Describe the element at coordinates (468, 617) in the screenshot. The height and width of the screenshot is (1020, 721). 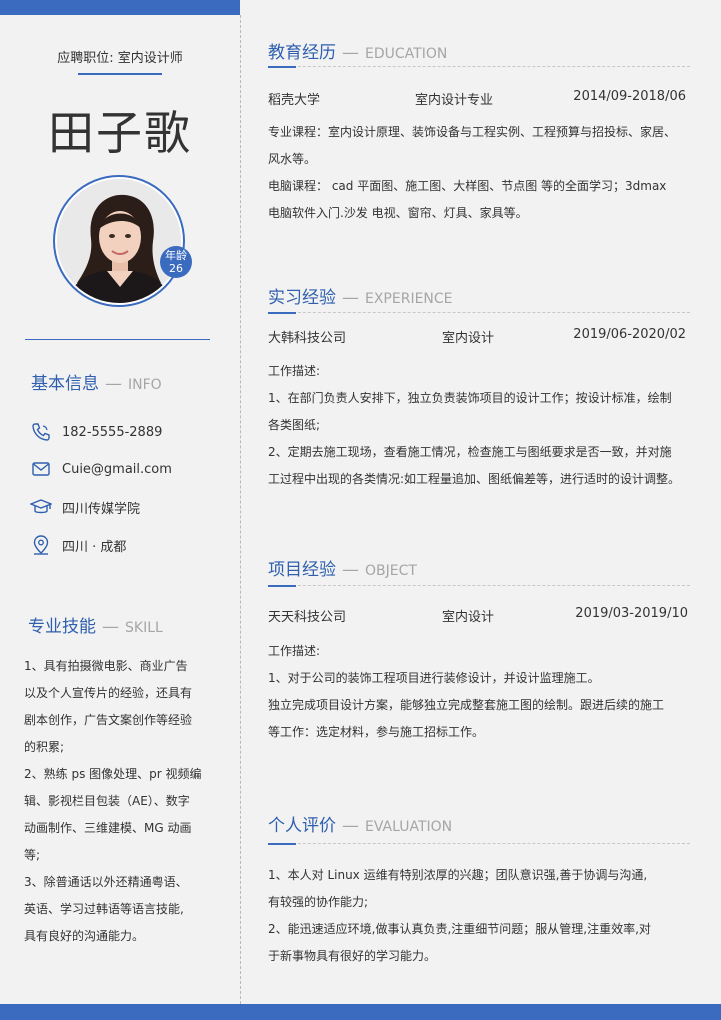
I see `project-role: 室内设计` at that location.